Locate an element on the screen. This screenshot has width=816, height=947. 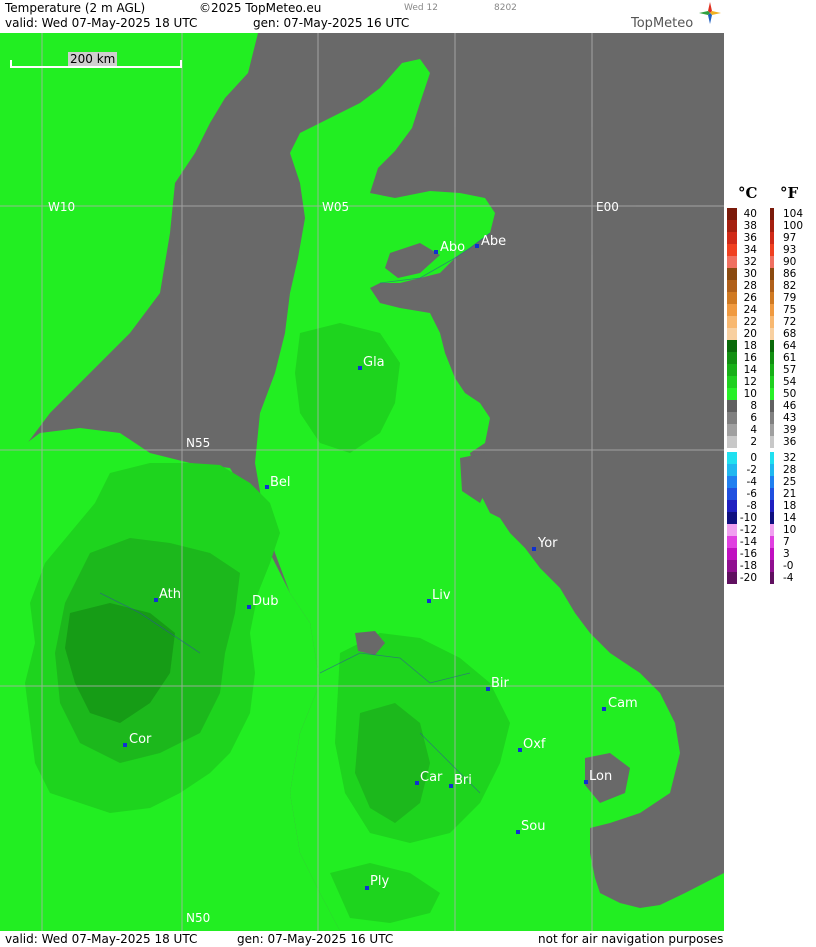
legend-row: 16 61 is located at coordinates (770, 358).